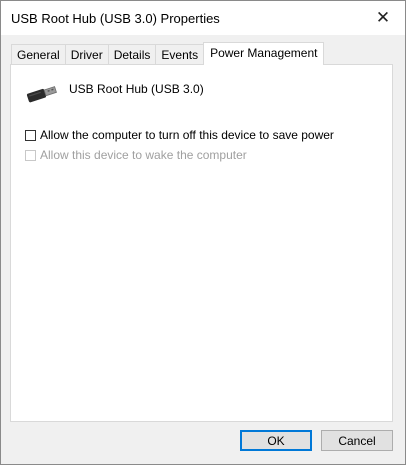  What do you see at coordinates (132, 54) in the screenshot?
I see `tab-details: Details` at bounding box center [132, 54].